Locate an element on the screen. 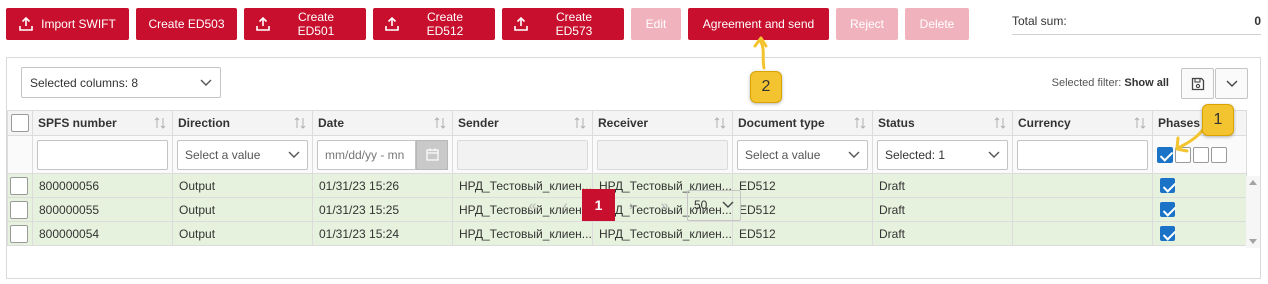 This screenshot has height=284, width=1268. create-ed512-button: Create ED512 is located at coordinates (434, 24).